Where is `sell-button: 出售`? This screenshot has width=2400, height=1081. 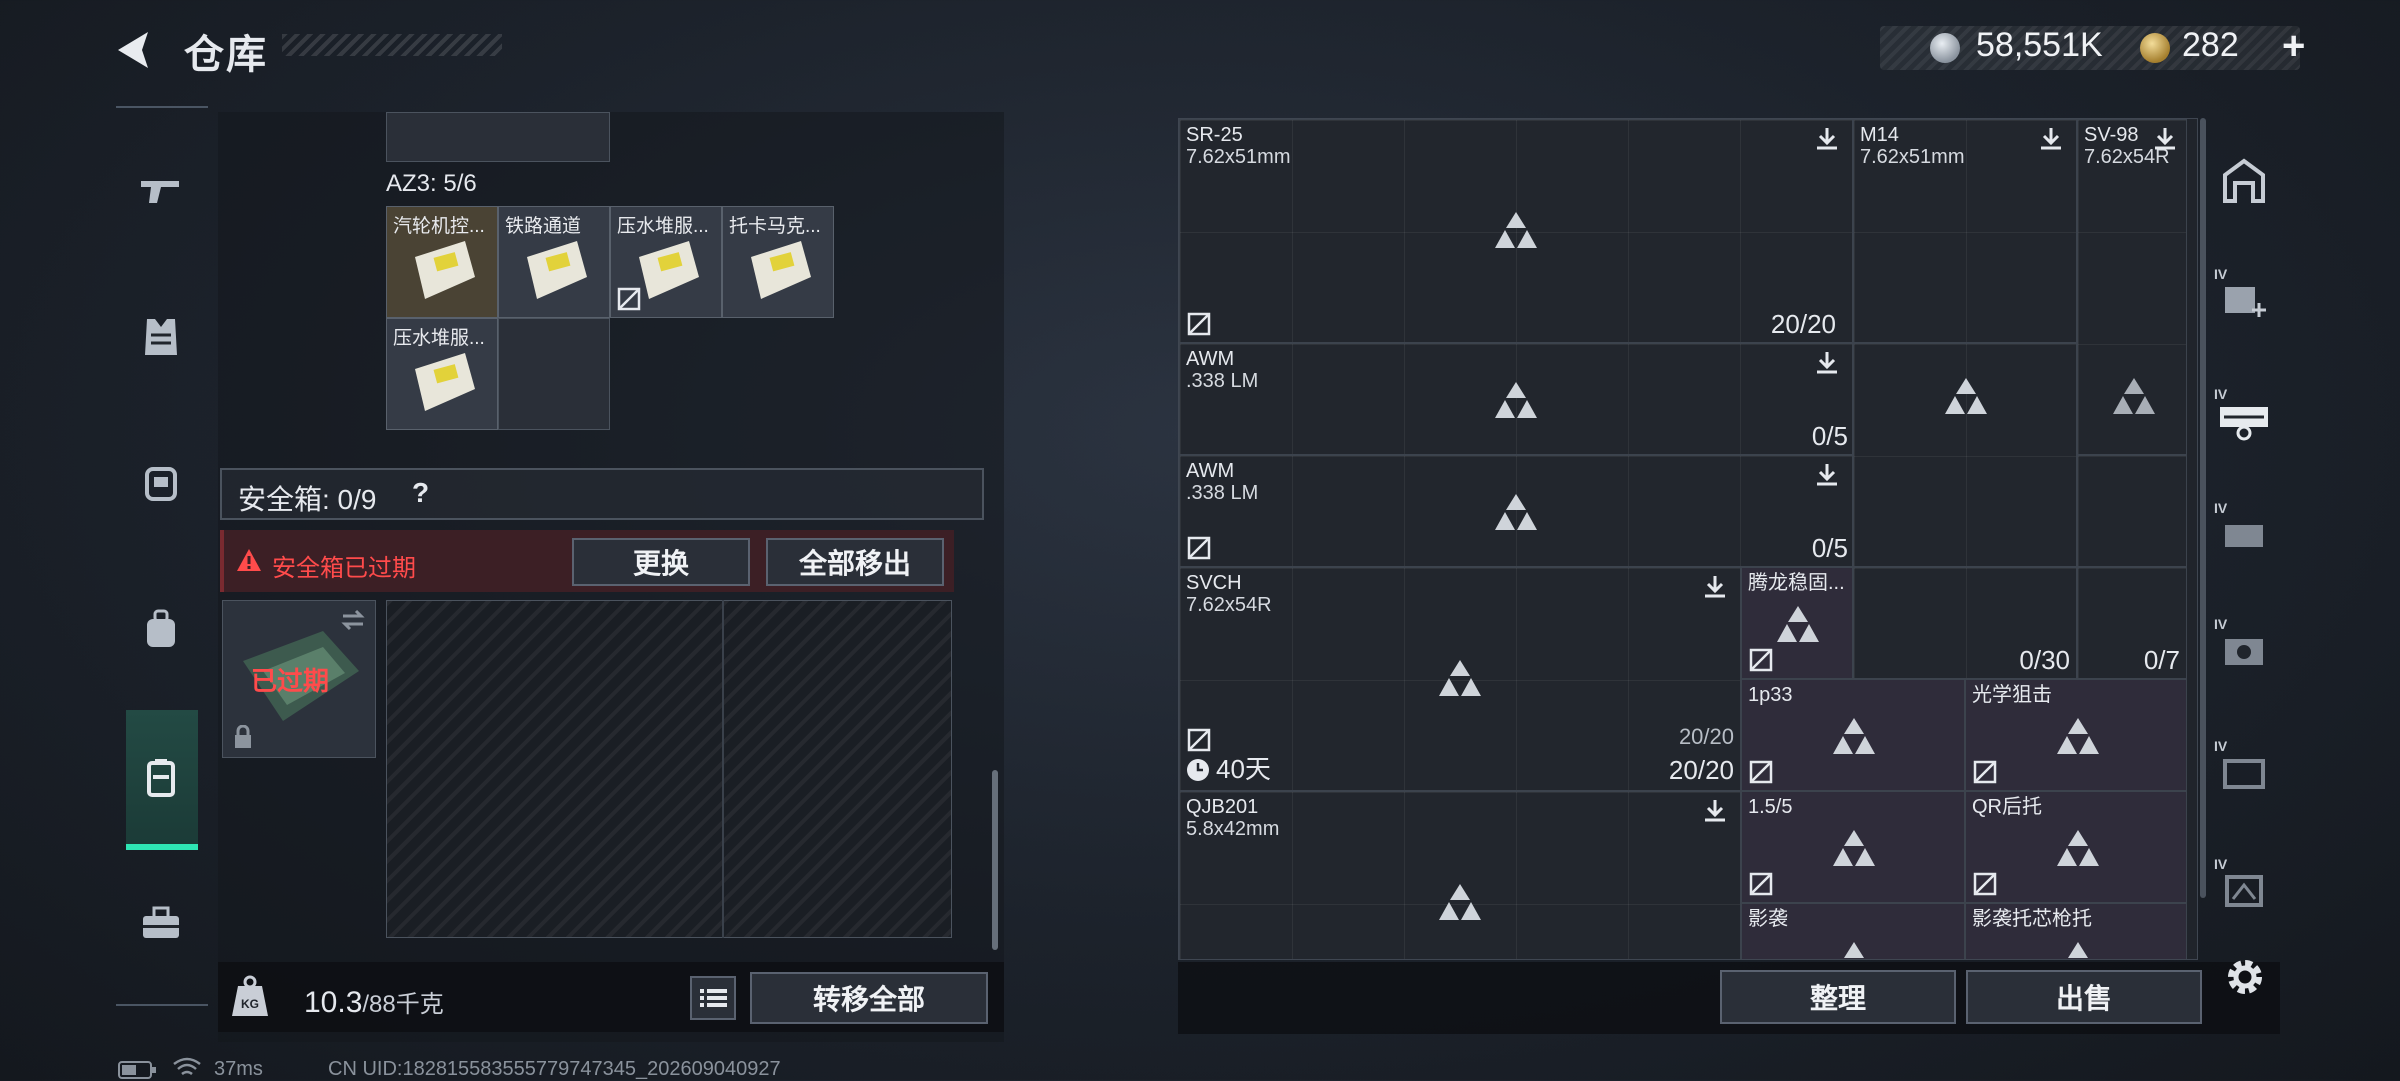 sell-button: 出售 is located at coordinates (2084, 997).